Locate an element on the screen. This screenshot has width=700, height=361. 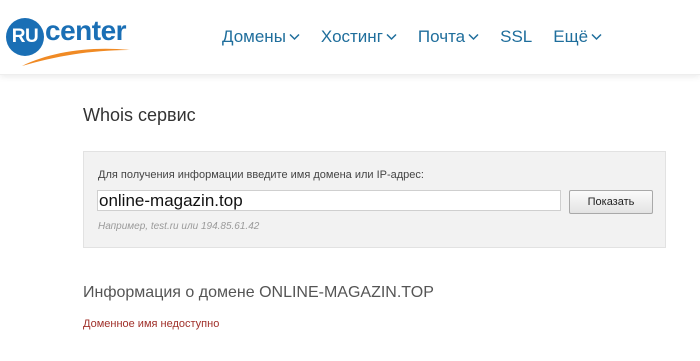
nav-item-ssl: SSL is located at coordinates (516, 37).